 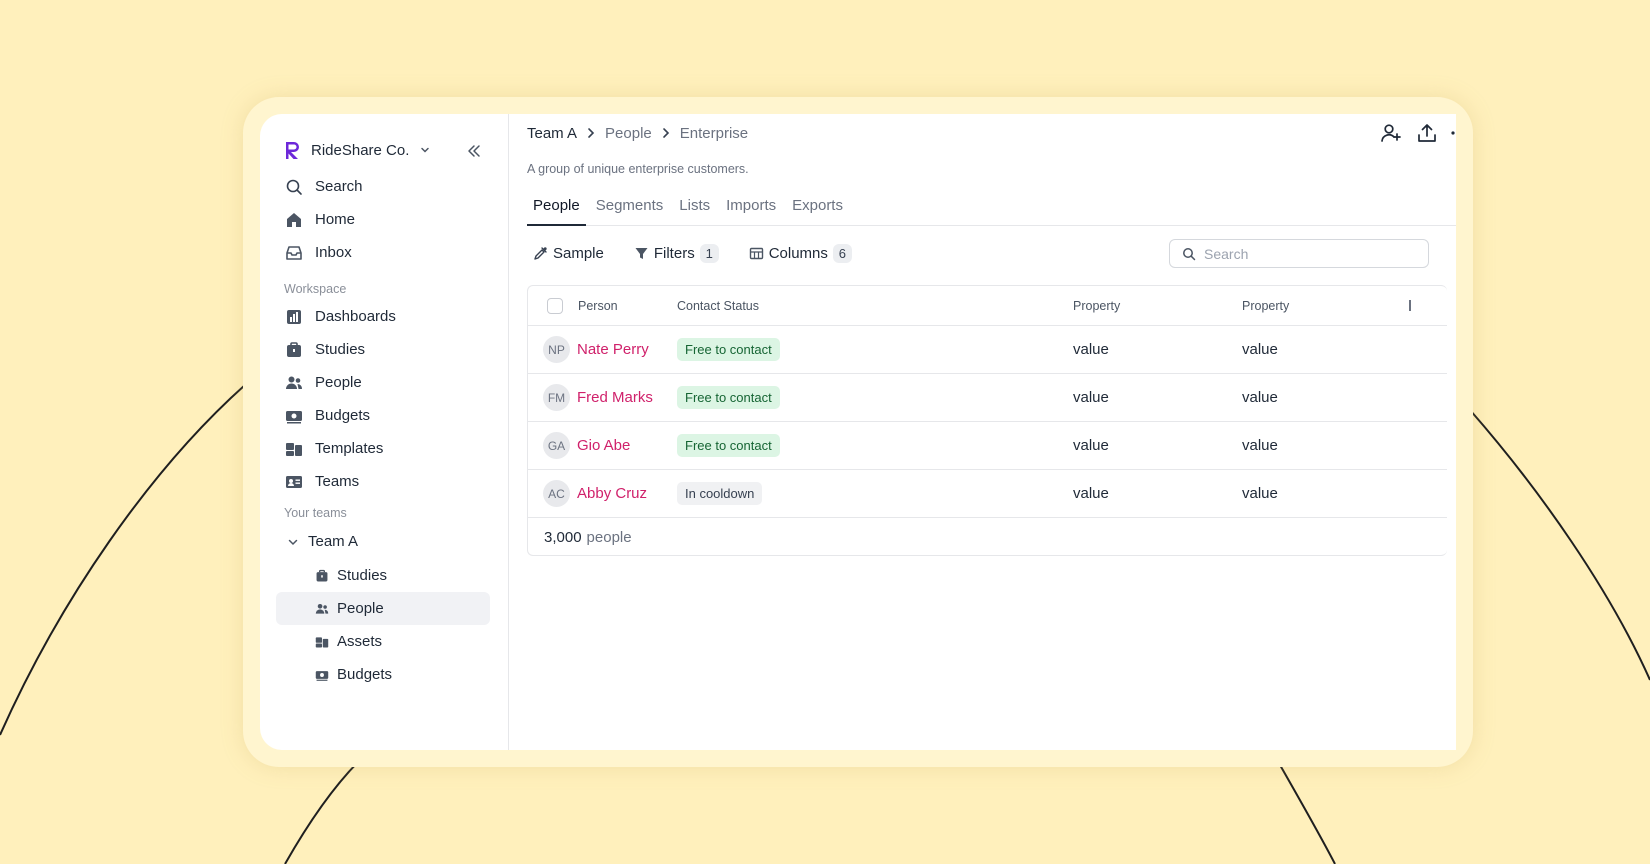 I want to click on page-description: A group of unique enterprise customers., so click(x=638, y=169).